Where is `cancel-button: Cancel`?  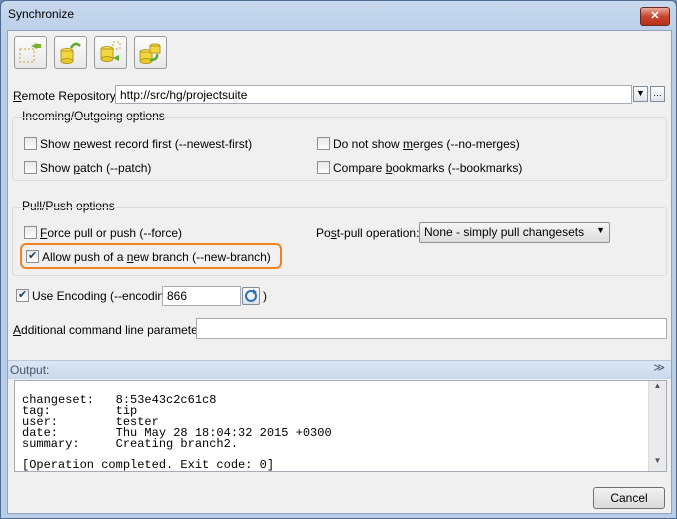
cancel-button: Cancel is located at coordinates (629, 498).